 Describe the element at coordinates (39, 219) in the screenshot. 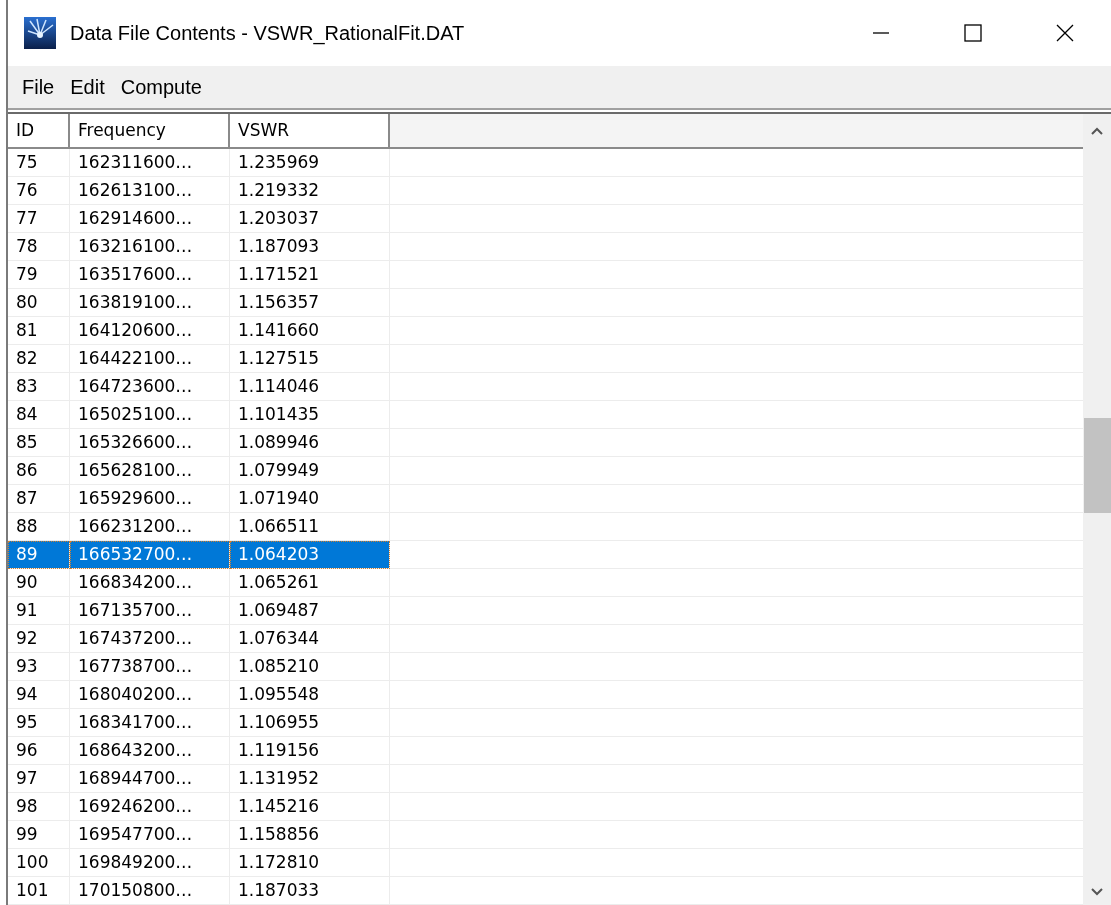

I see `table-cell: 77` at that location.